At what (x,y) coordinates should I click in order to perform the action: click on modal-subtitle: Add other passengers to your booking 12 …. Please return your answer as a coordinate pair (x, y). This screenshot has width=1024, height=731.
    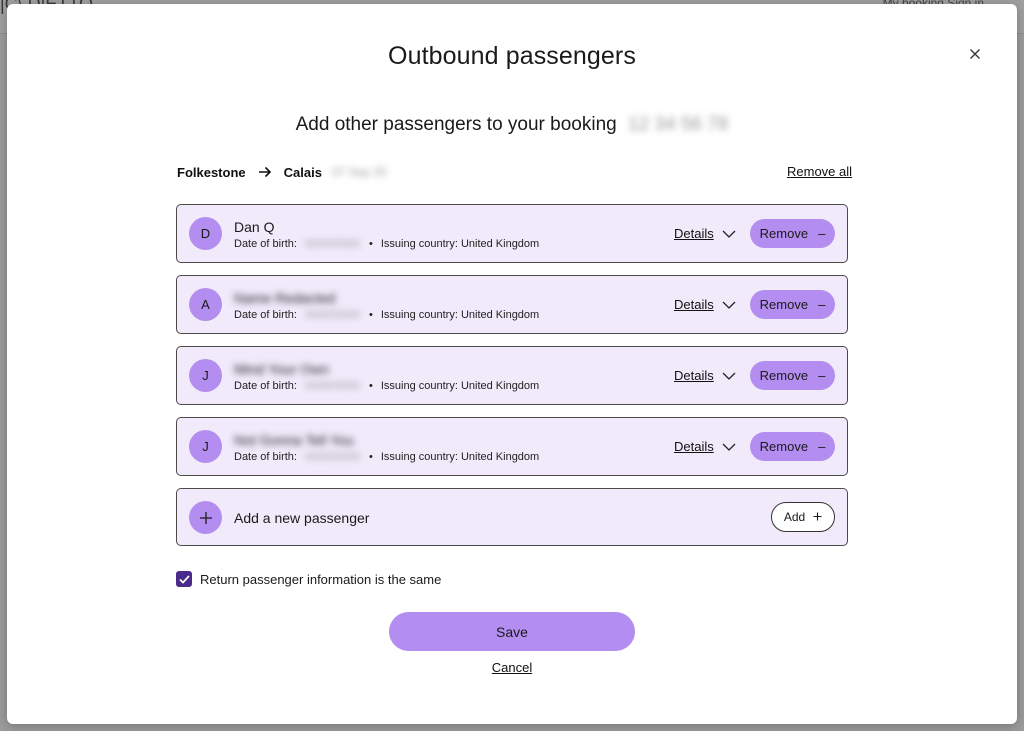
    Looking at the image, I should click on (512, 125).